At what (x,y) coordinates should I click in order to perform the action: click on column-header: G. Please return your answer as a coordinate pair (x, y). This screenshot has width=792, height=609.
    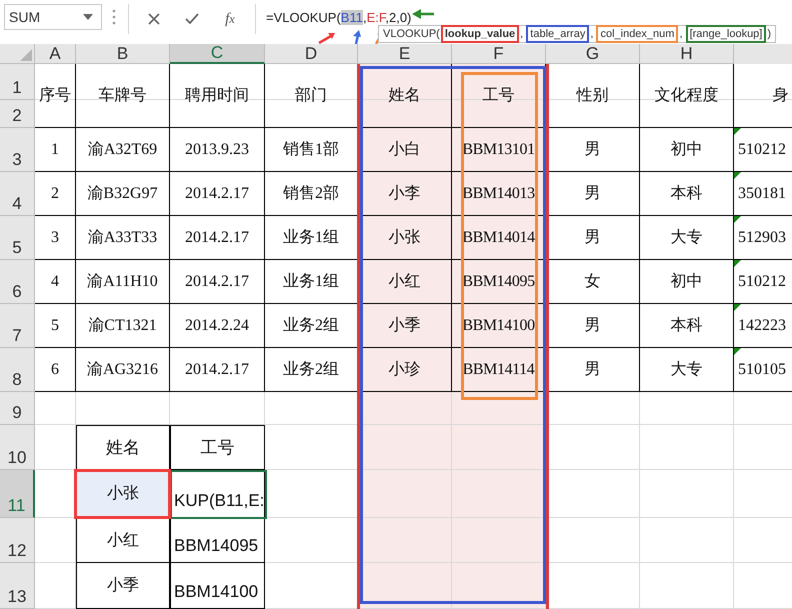
    Looking at the image, I should click on (593, 54).